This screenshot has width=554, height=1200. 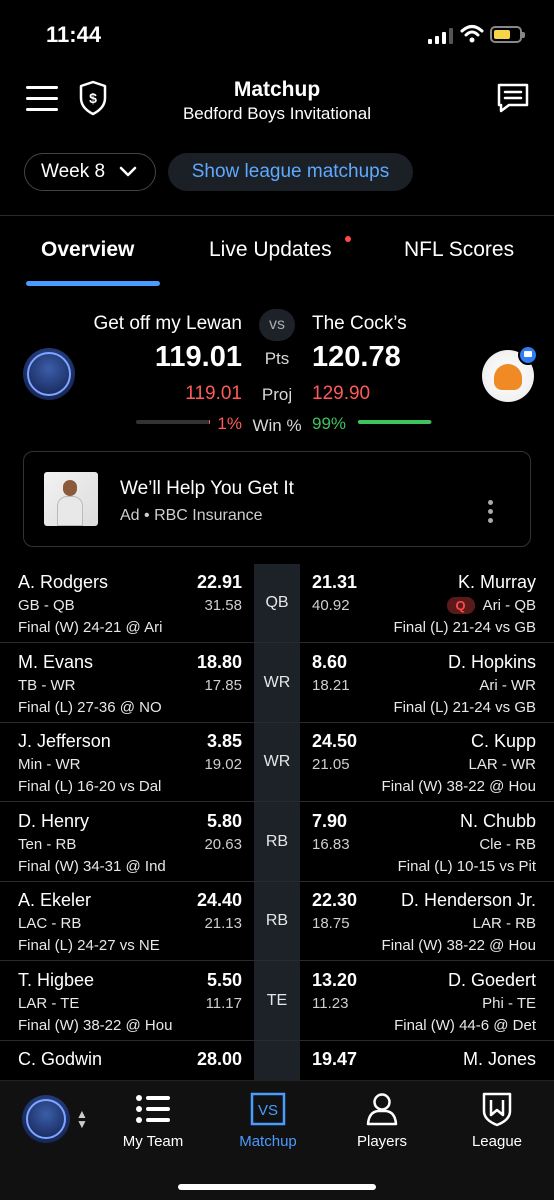 What do you see at coordinates (329, 423) in the screenshot?
I see `win-pct-right: 99%` at bounding box center [329, 423].